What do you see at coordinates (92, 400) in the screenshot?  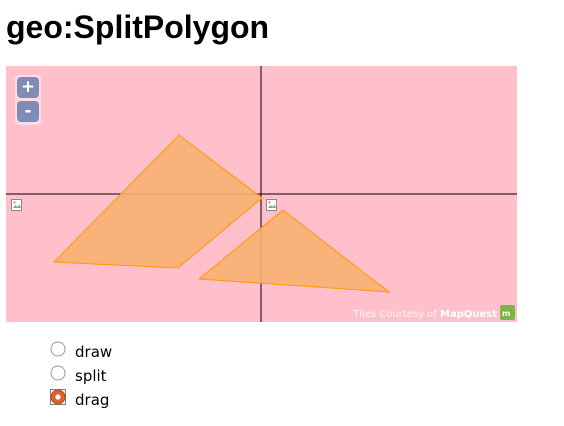 I see `radio-label-drag: drag` at bounding box center [92, 400].